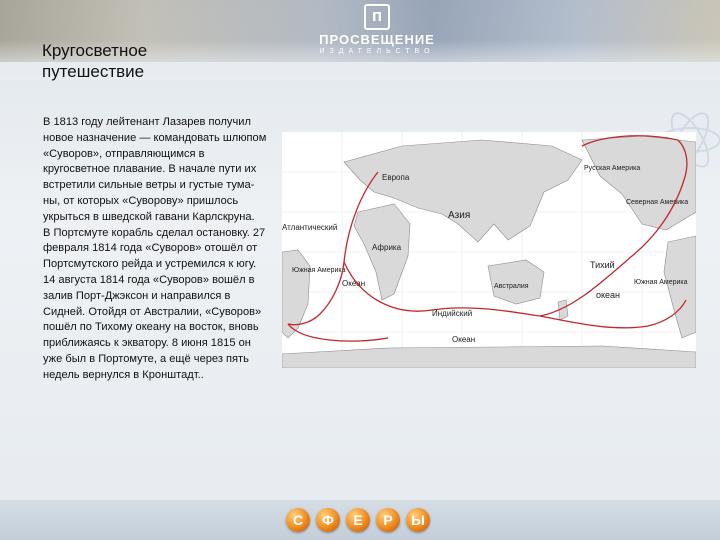 The height and width of the screenshot is (540, 720). What do you see at coordinates (377, 39) in the screenshot?
I see `logo-text: ПРОСВЕЩЕНИЕ` at bounding box center [377, 39].